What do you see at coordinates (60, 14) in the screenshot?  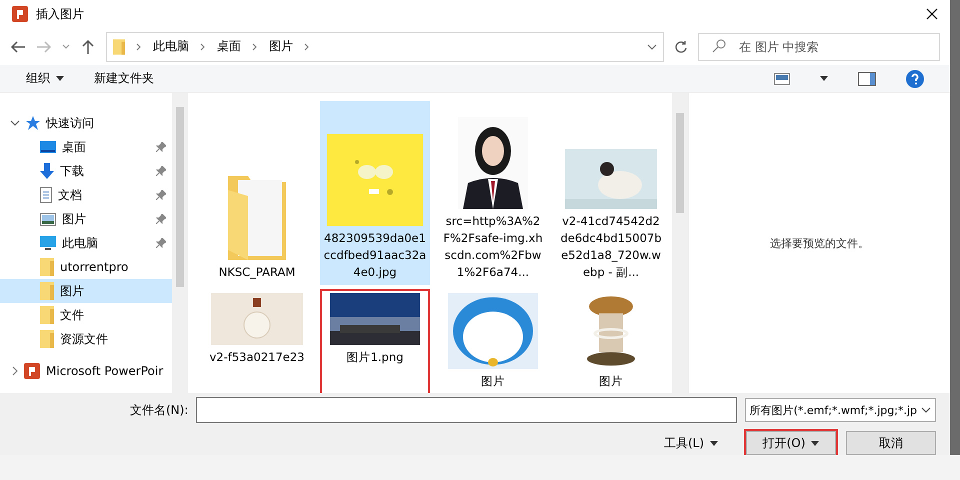 I see `window-title: 插入图片` at bounding box center [60, 14].